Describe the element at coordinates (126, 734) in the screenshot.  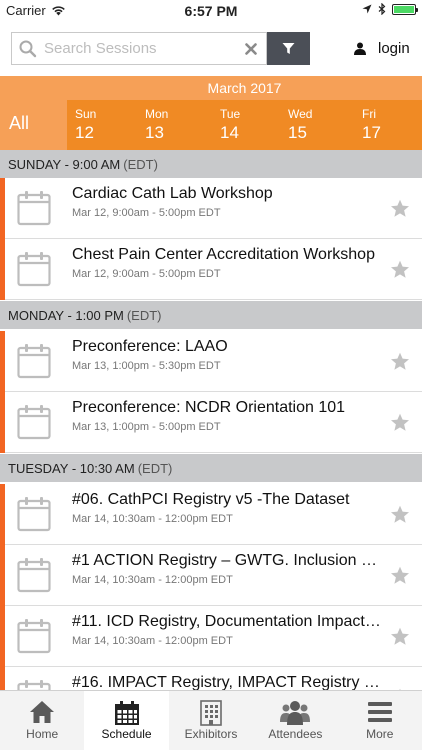
I see `tab-label: Schedule` at that location.